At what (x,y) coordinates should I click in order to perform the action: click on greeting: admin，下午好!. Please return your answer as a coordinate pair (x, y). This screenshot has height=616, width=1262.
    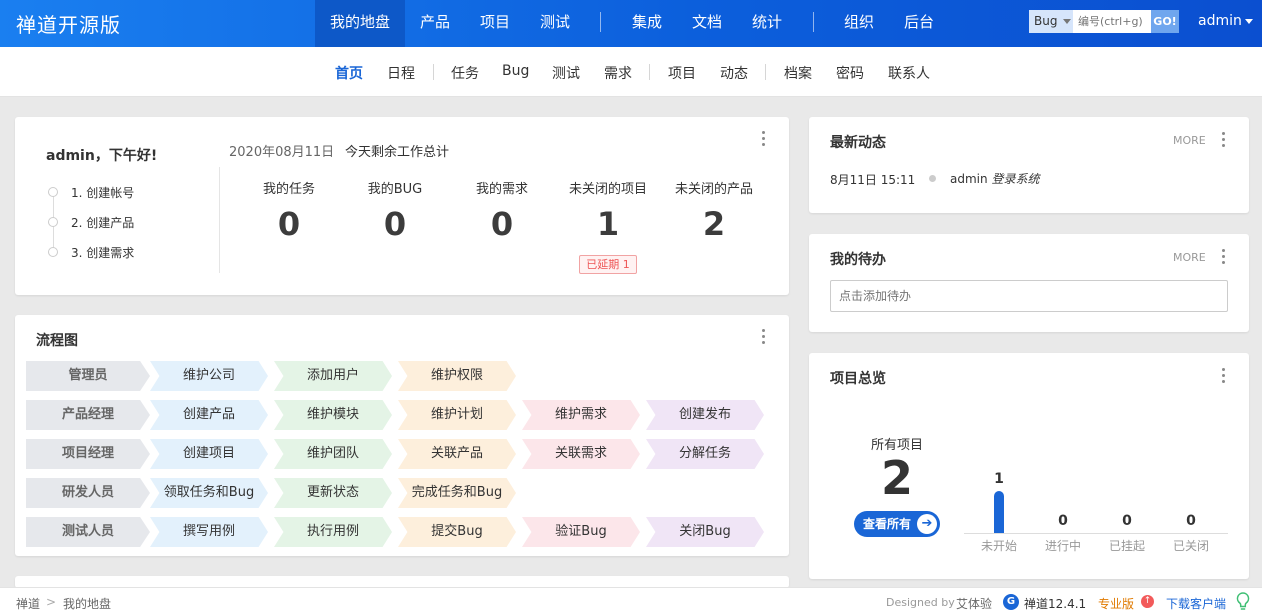
    Looking at the image, I should click on (102, 156).